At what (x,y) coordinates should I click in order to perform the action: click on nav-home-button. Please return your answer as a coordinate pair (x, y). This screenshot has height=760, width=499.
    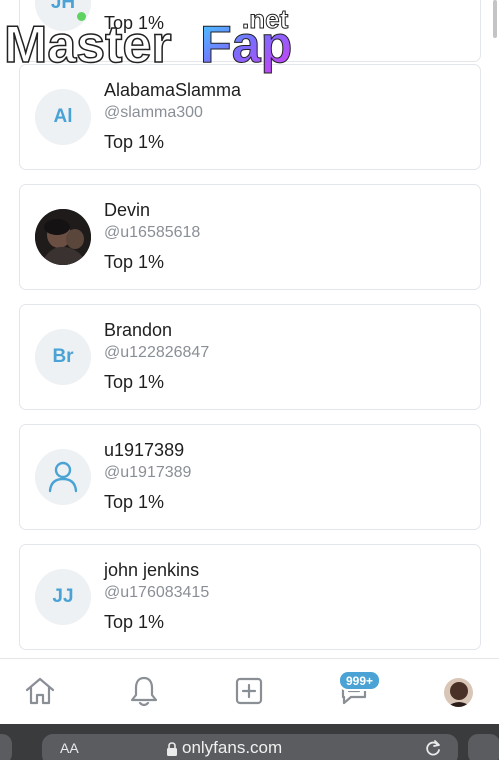
    Looking at the image, I should click on (40, 691).